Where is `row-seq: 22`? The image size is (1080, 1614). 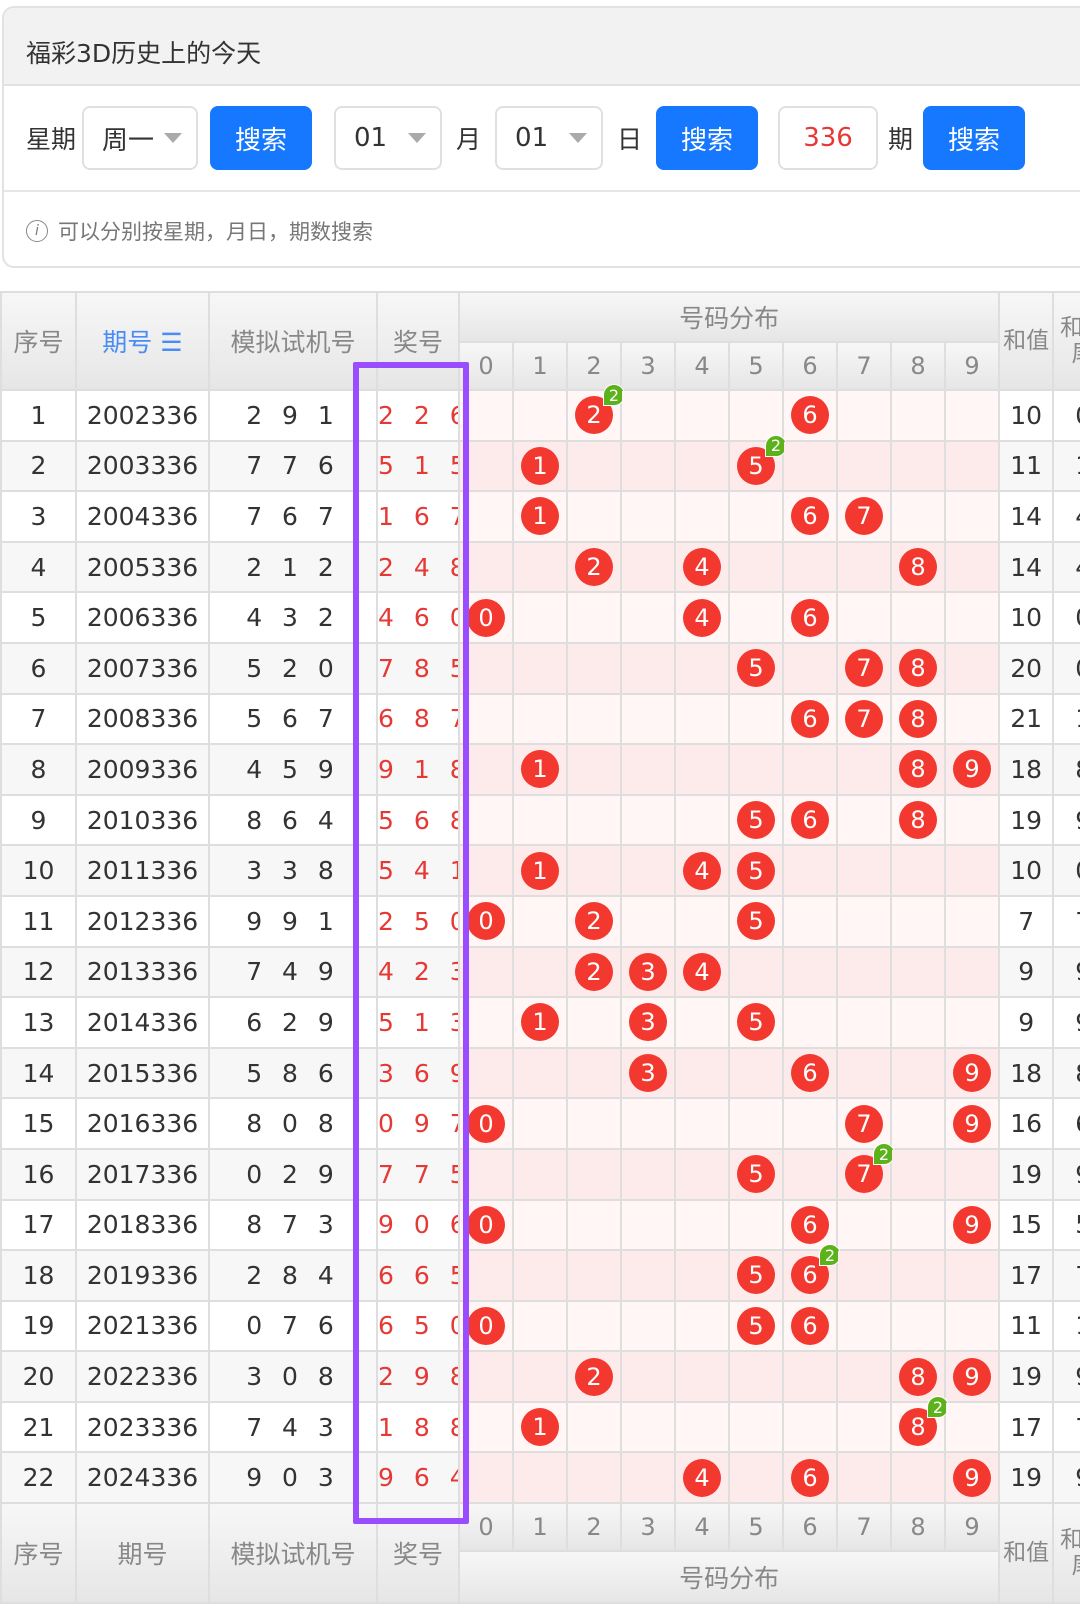 row-seq: 22 is located at coordinates (38, 1478).